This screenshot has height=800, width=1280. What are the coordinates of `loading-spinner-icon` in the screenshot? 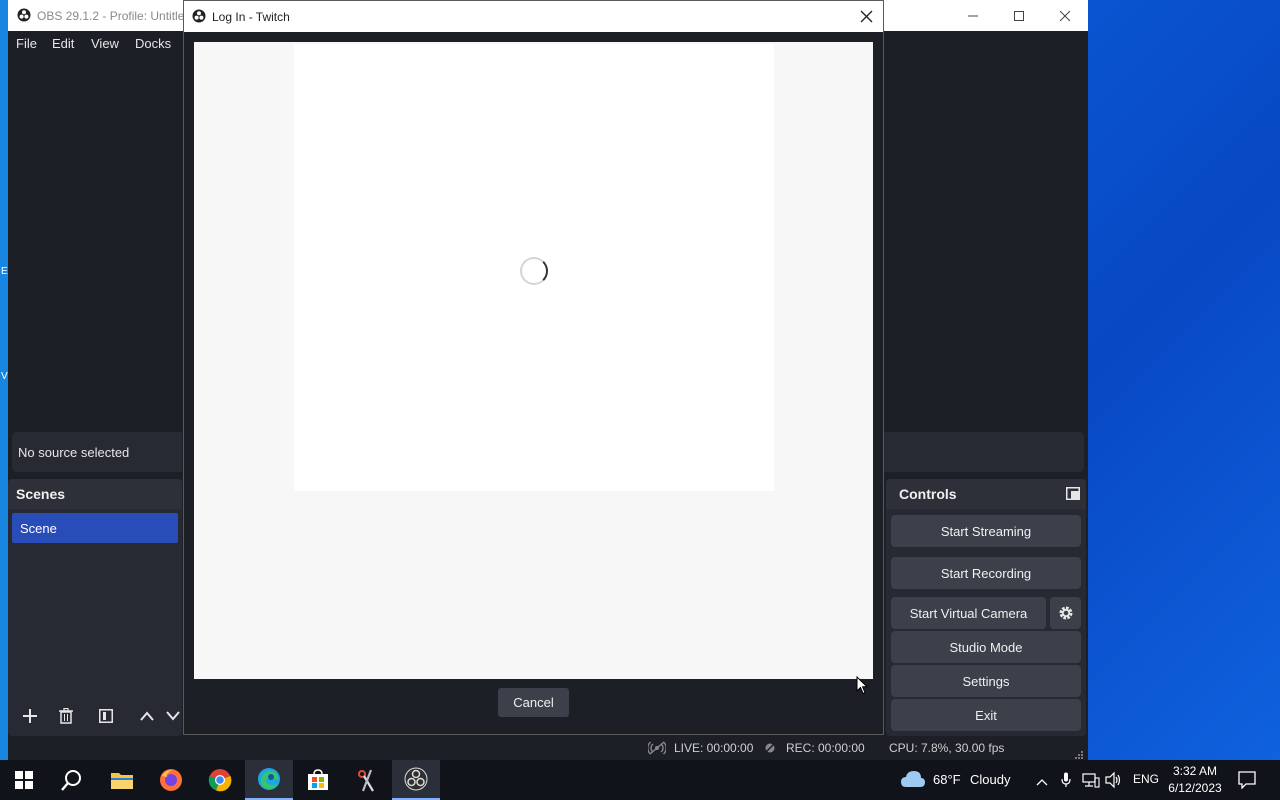 It's located at (534, 271).